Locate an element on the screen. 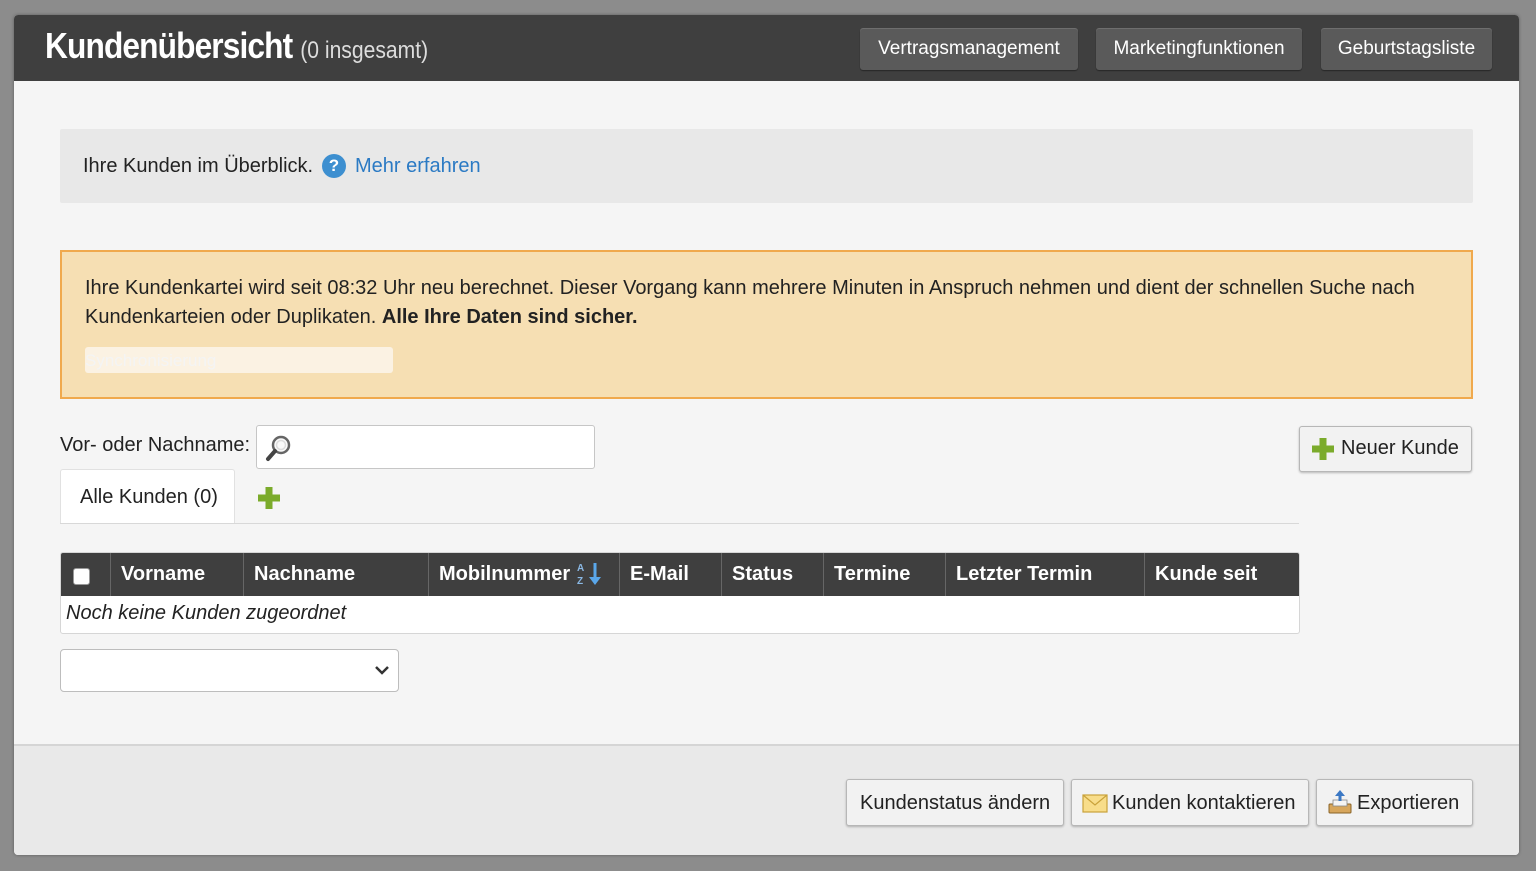 The width and height of the screenshot is (1536, 871). search-icon is located at coordinates (280, 450).